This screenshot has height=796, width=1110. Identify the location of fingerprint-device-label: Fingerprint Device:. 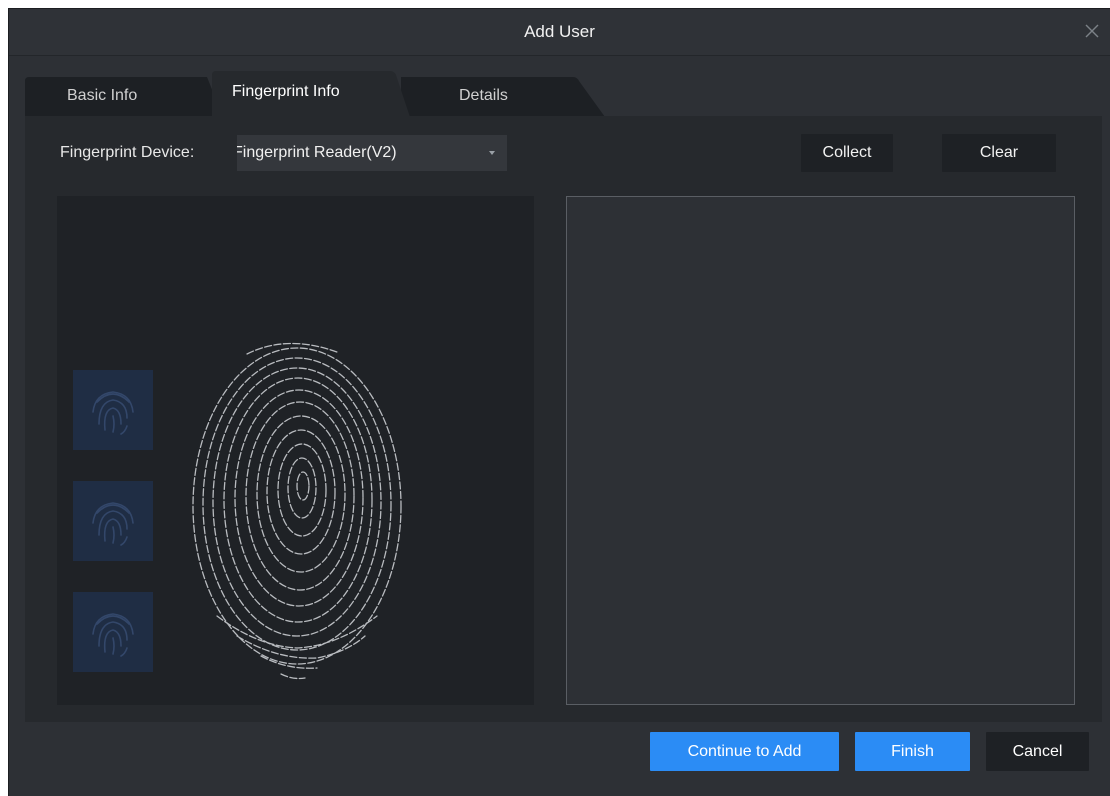
(127, 152).